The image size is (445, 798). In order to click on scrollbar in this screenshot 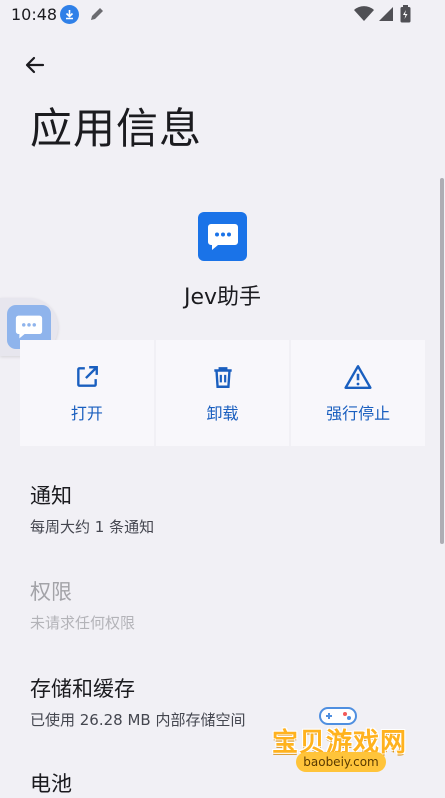, I will do `click(442, 361)`.